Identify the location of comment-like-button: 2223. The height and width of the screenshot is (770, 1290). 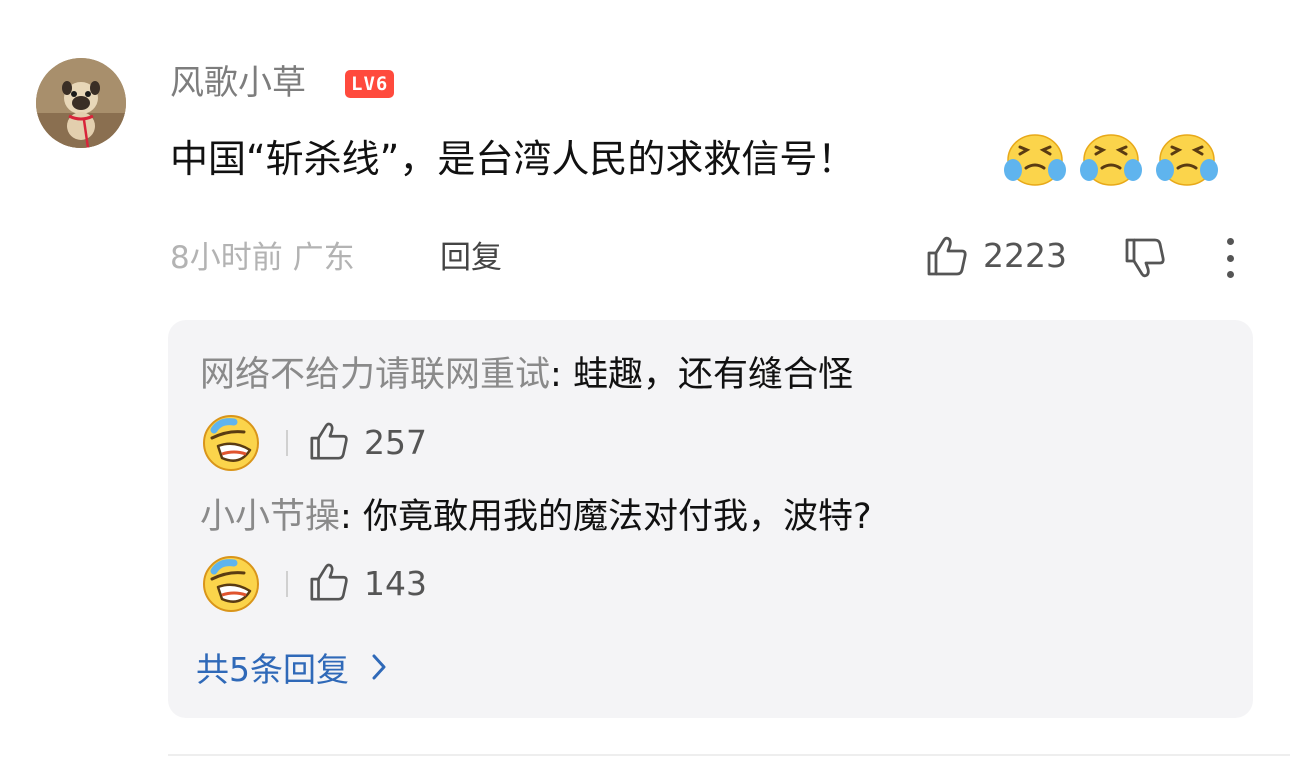
(996, 256).